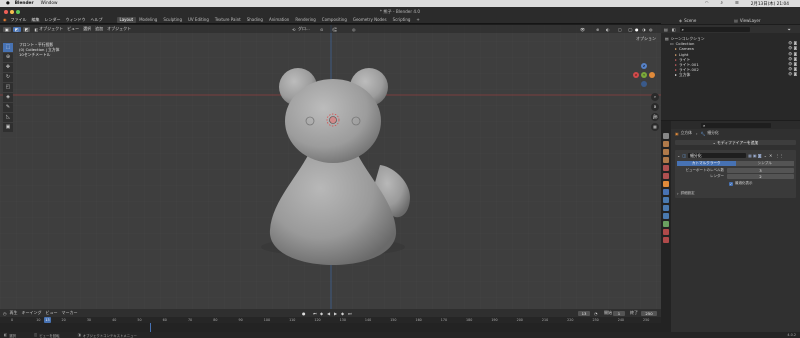  Describe the element at coordinates (8, 107) in the screenshot. I see `annotate-icon: ✎` at that location.